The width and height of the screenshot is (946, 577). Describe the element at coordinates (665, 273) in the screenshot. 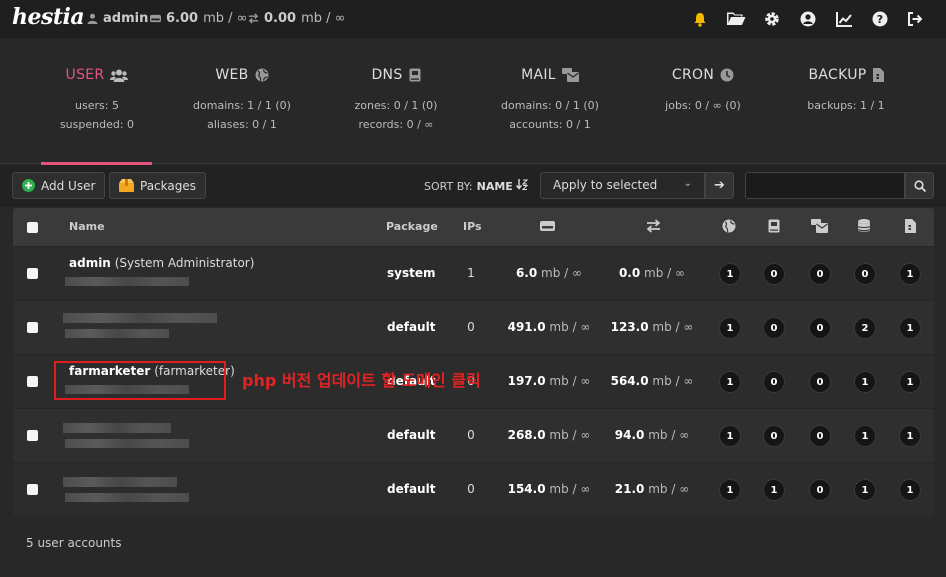

I see `bandwidth-unit: mb / ∞` at that location.